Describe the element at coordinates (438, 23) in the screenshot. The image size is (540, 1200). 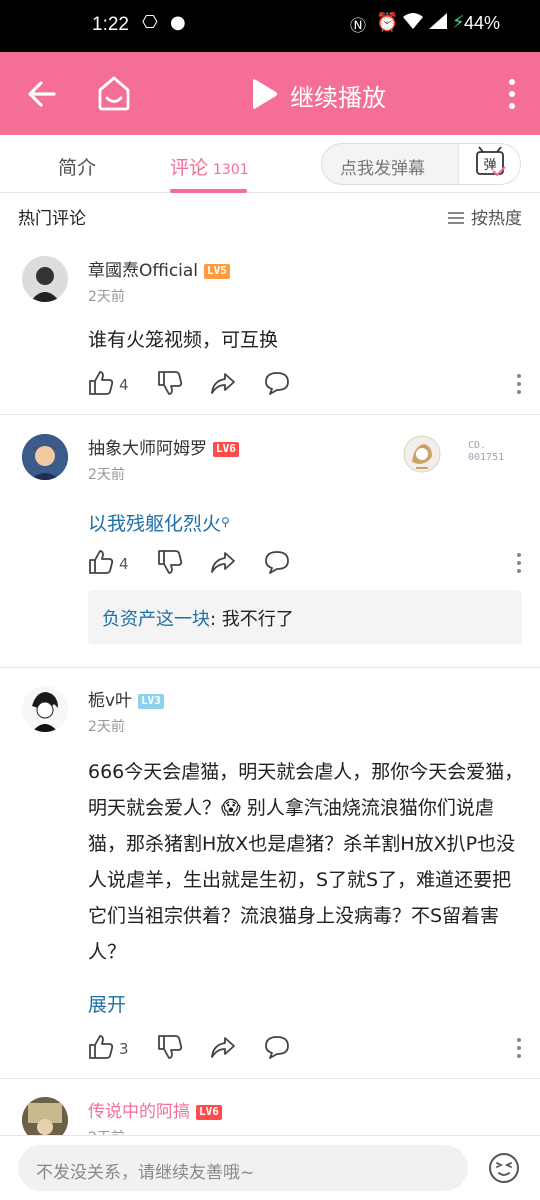
I see `signal-icon` at that location.